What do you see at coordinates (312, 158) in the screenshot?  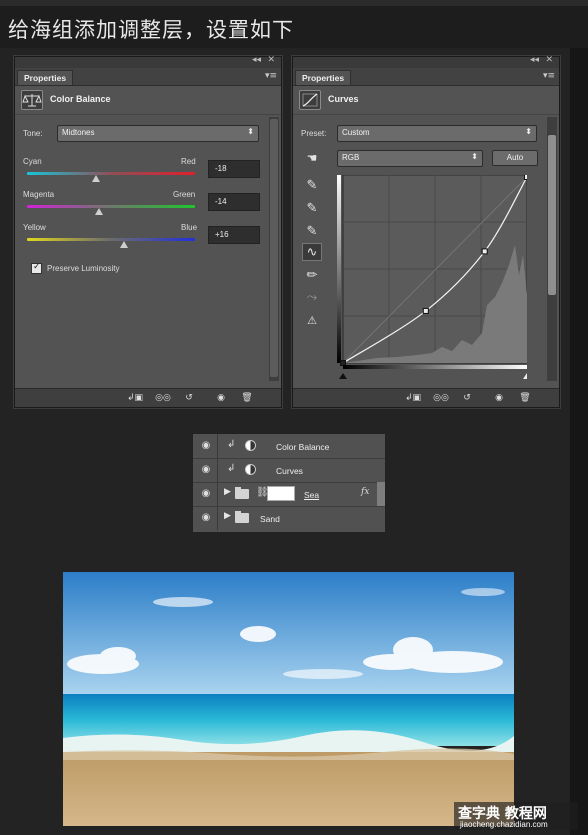 I see `targeted-adjust-hand-icon: ☚` at bounding box center [312, 158].